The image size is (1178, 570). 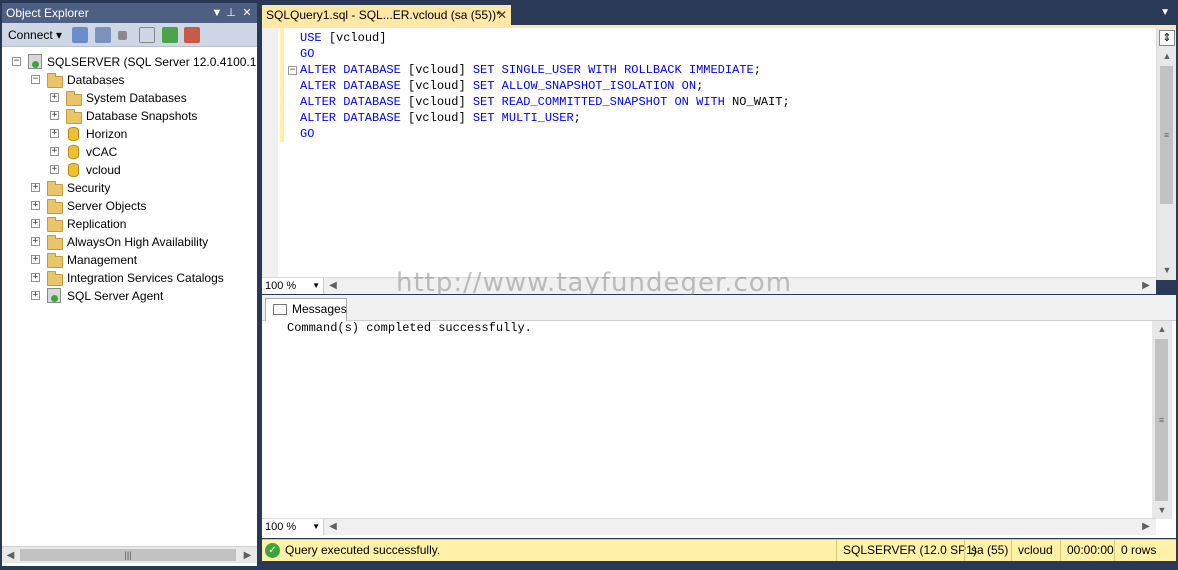 What do you see at coordinates (107, 134) in the screenshot?
I see `tree-node-label: Horizon` at bounding box center [107, 134].